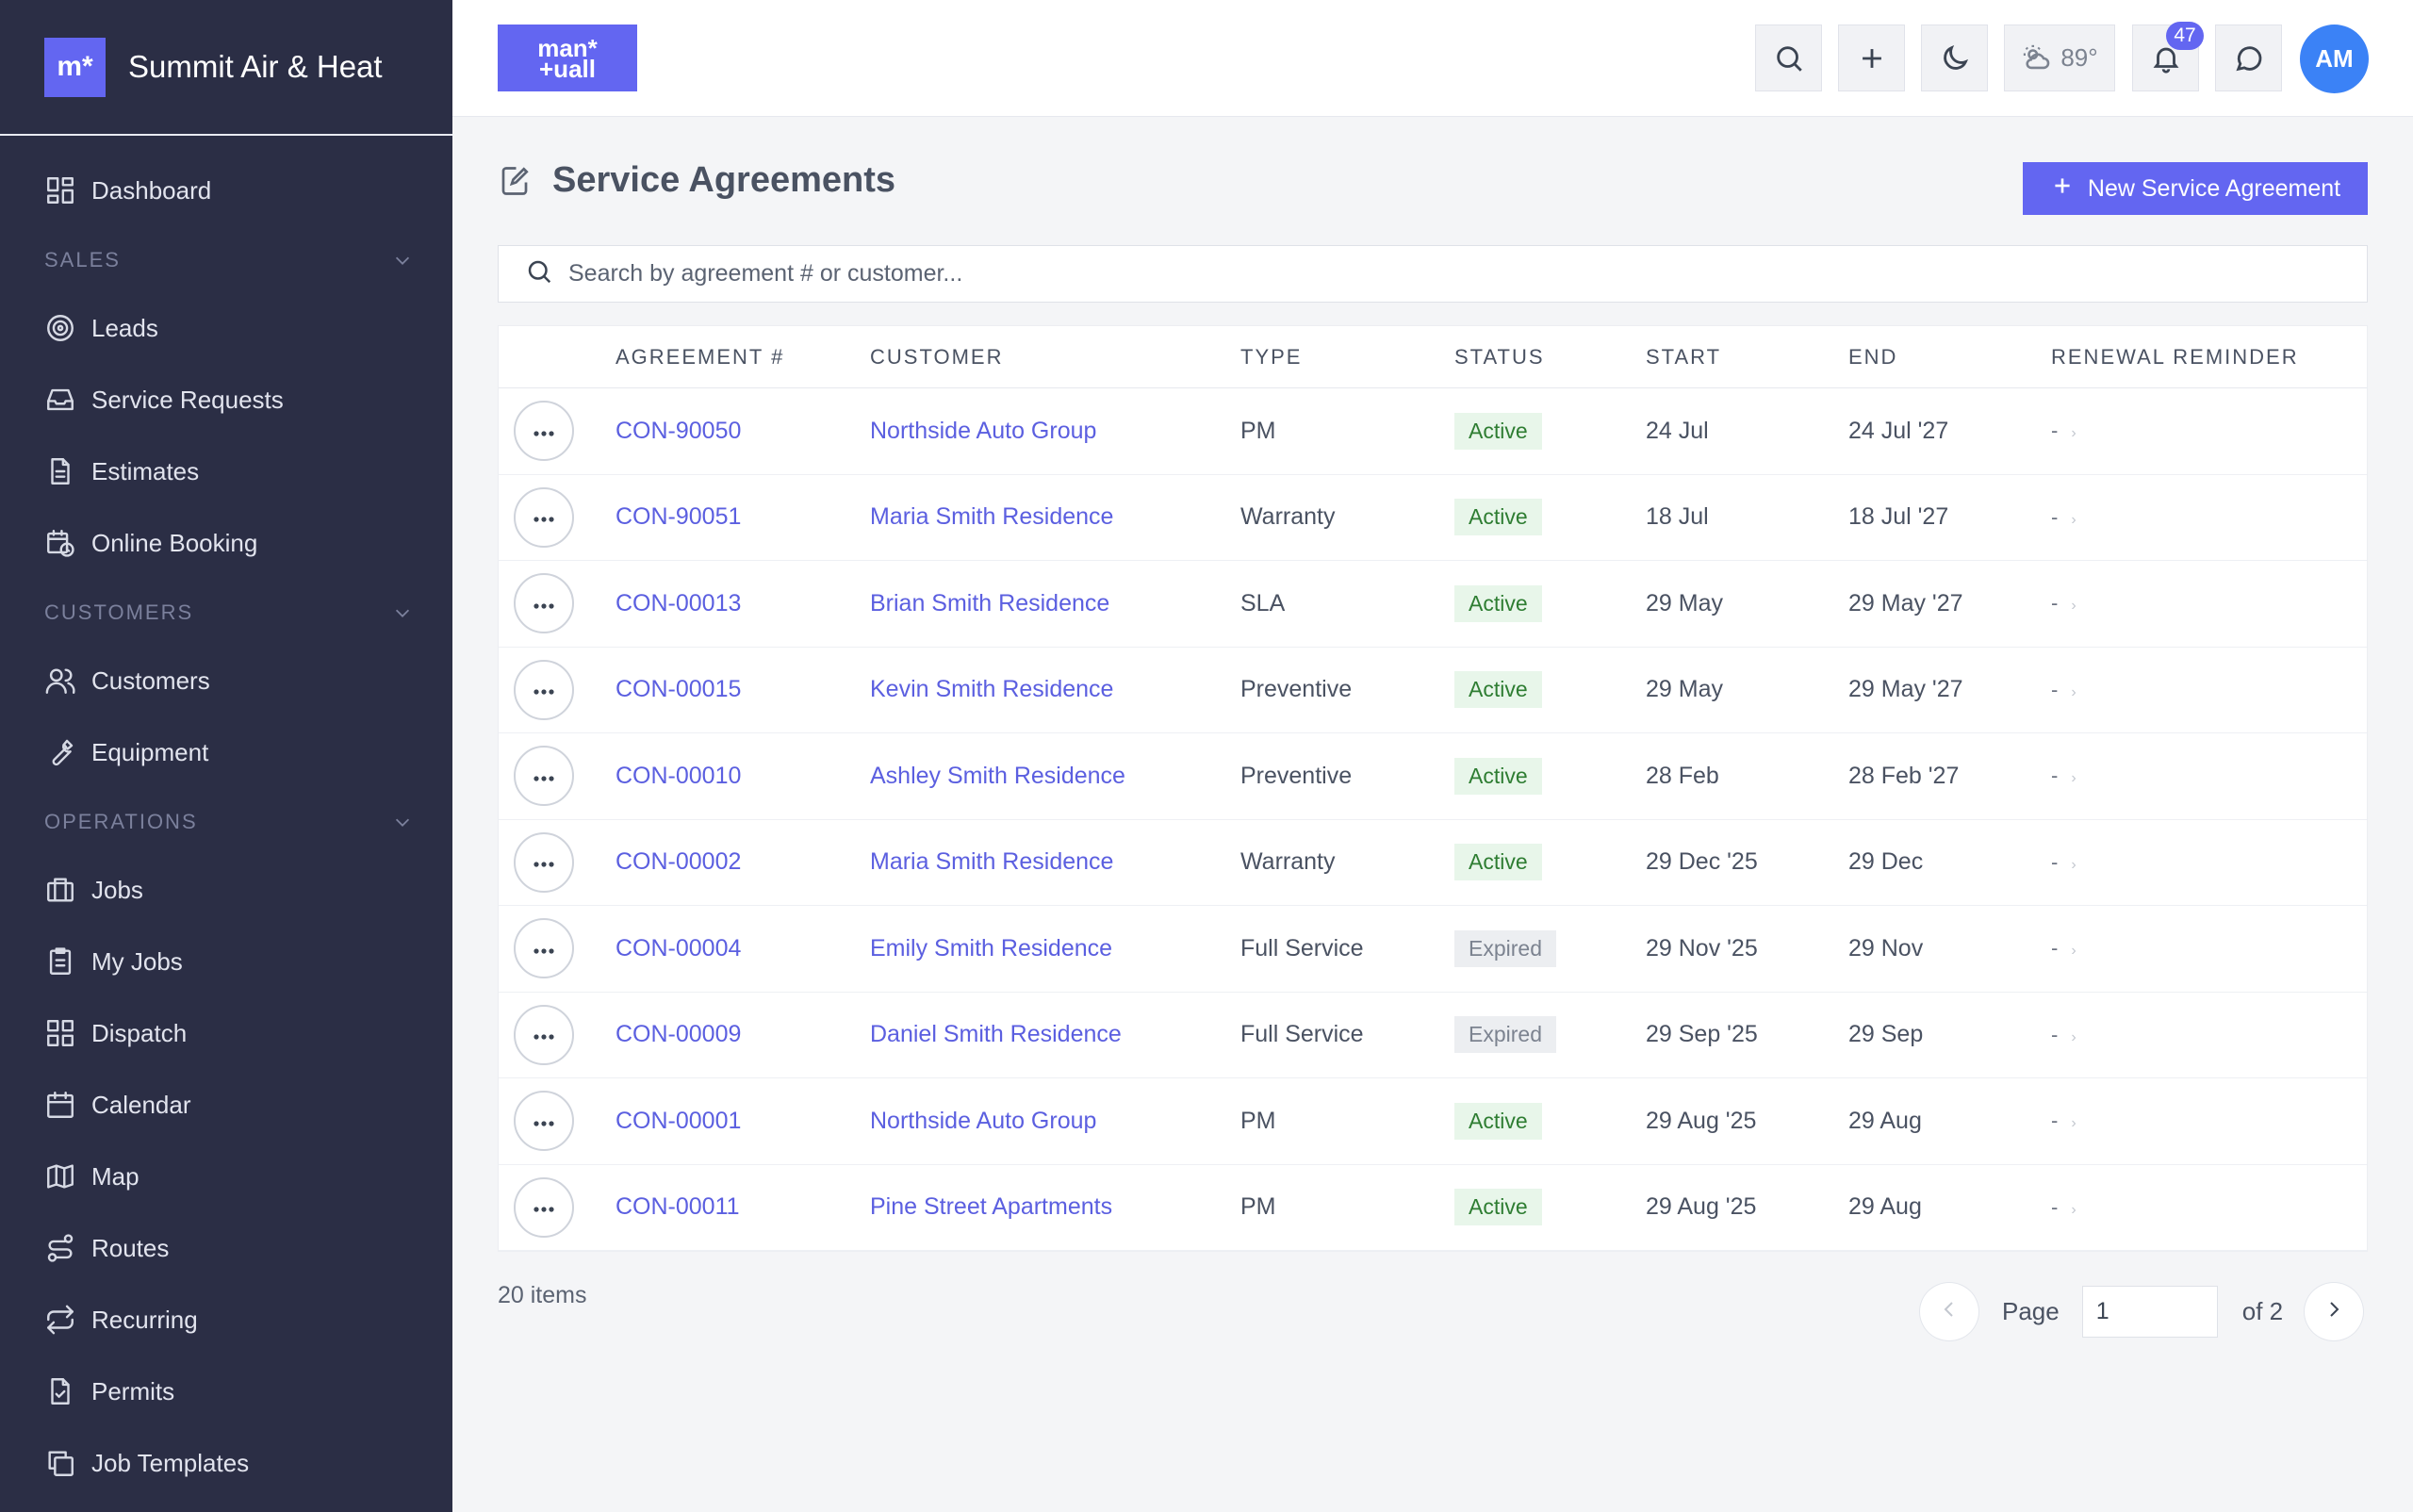 Image resolution: width=2413 pixels, height=1512 pixels. What do you see at coordinates (145, 1320) in the screenshot?
I see `sidebar-item-label: Recurring` at bounding box center [145, 1320].